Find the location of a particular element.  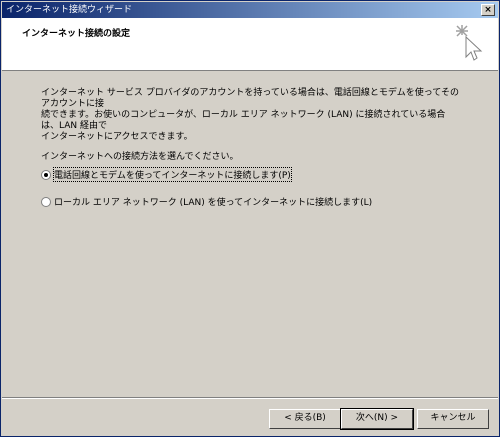

prompt-text: インターネットへの接続方法を選んでください。 is located at coordinates (140, 157).